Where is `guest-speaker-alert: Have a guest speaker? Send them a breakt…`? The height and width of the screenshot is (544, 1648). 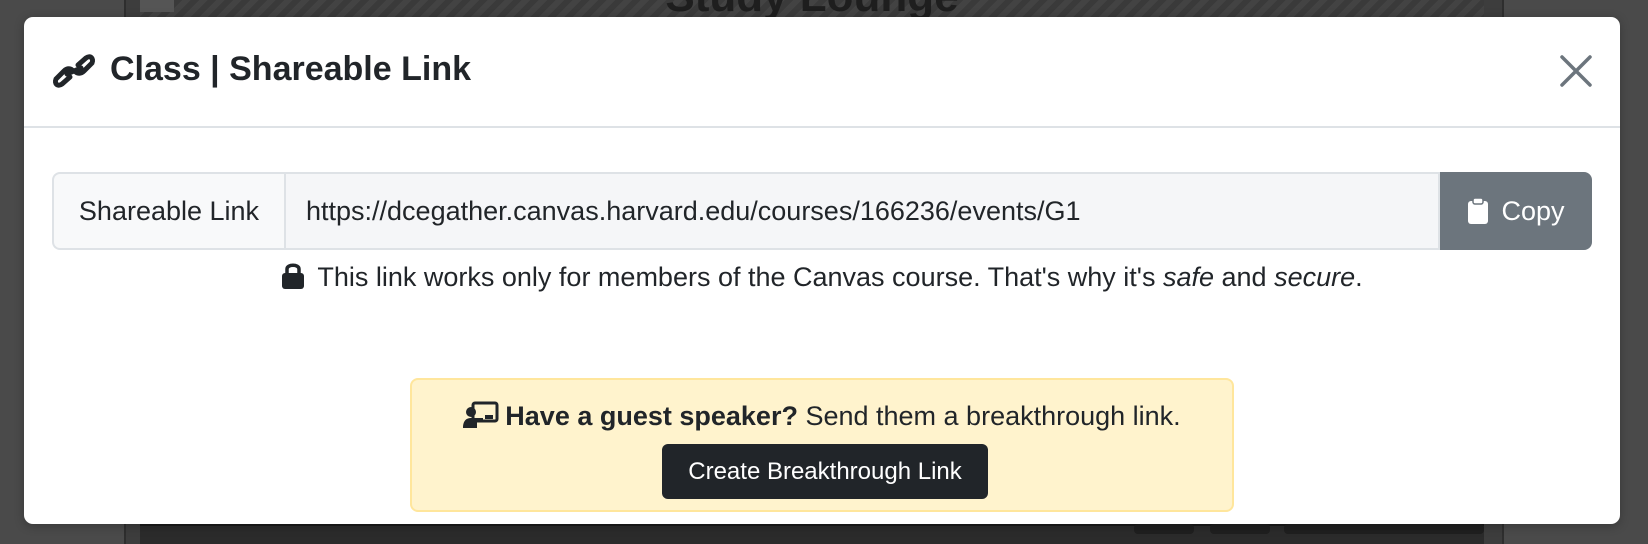
guest-speaker-alert: Have a guest speaker? Send them a breakt… is located at coordinates (822, 445).